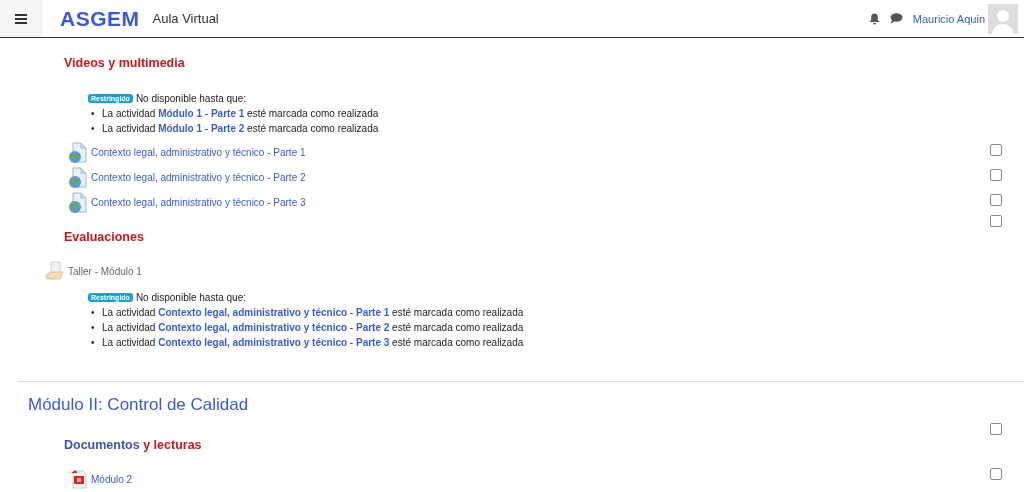 This screenshot has height=492, width=1024. I want to click on restriction-condition: La actividad Módulo 1 - Parte 1 esté marcada como realizada, so click(240, 113).